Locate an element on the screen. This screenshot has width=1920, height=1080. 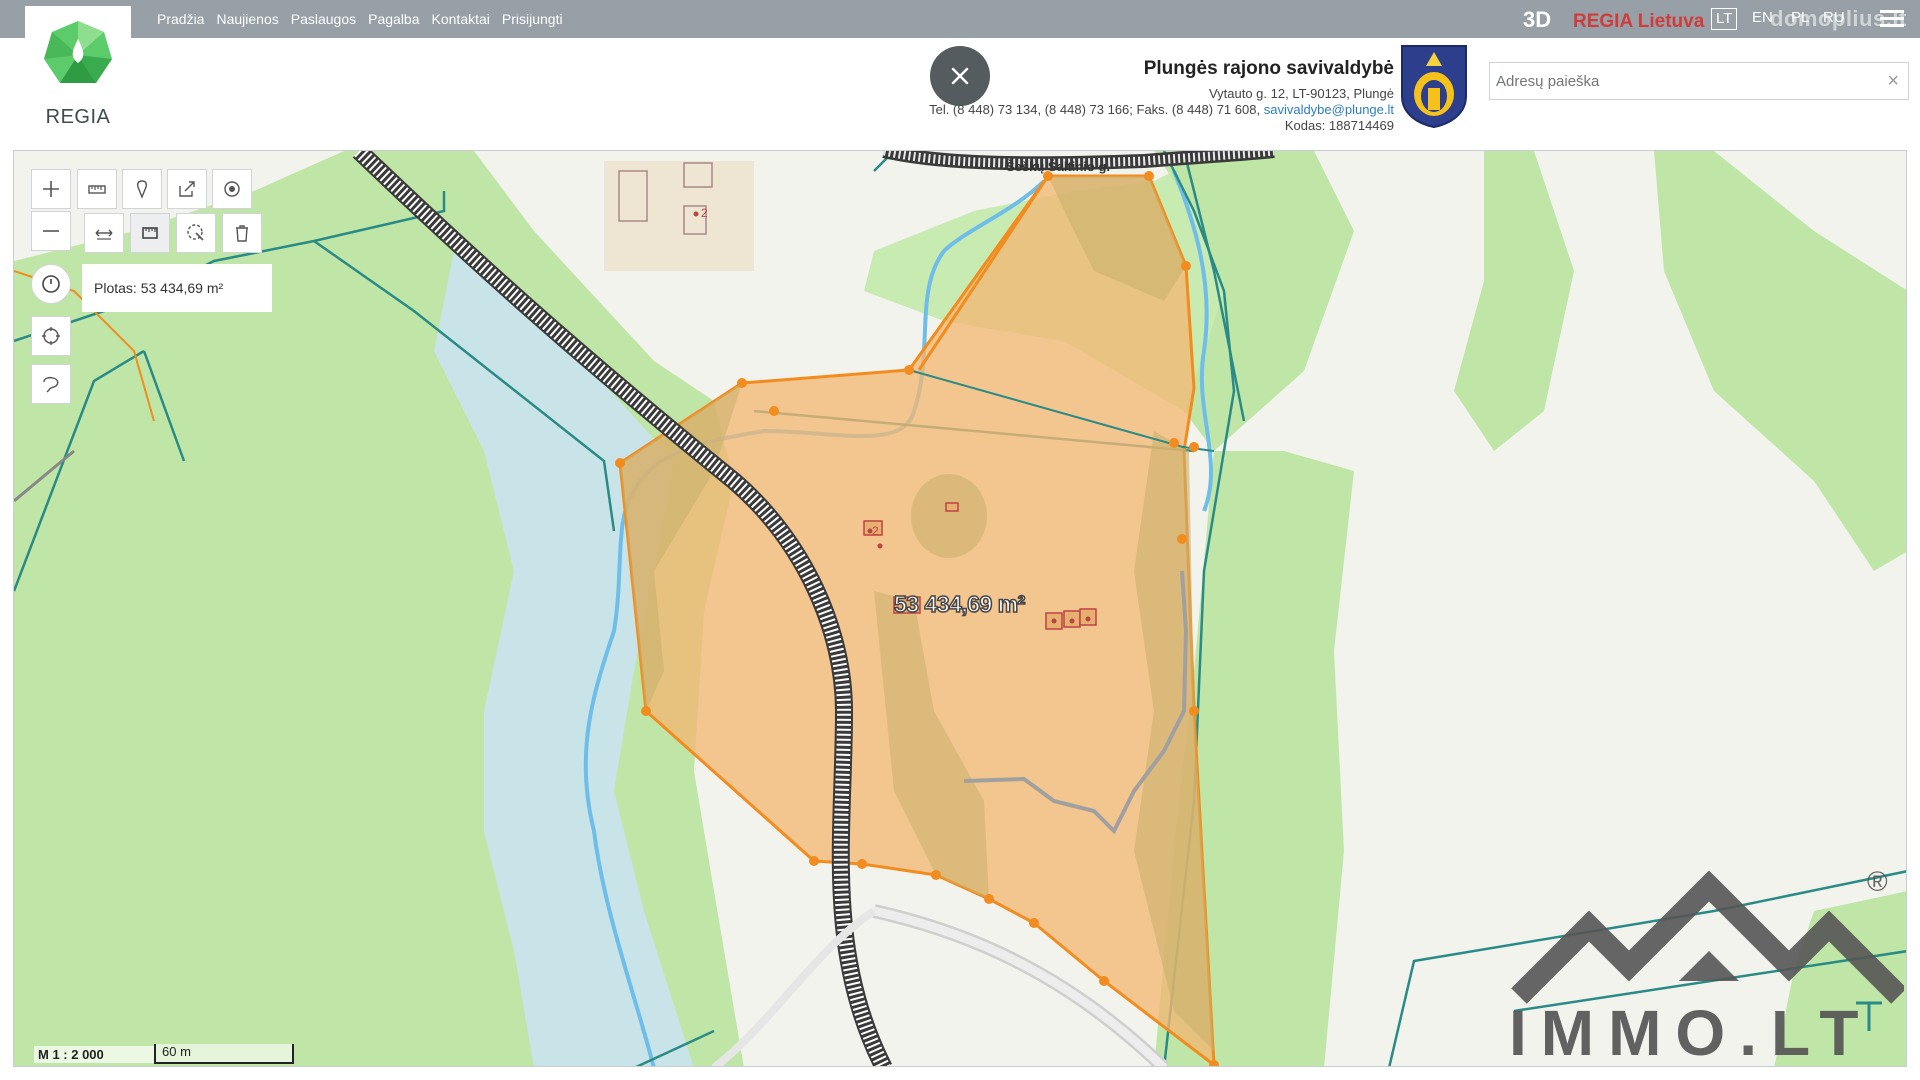
measure-button is located at coordinates (97, 189).